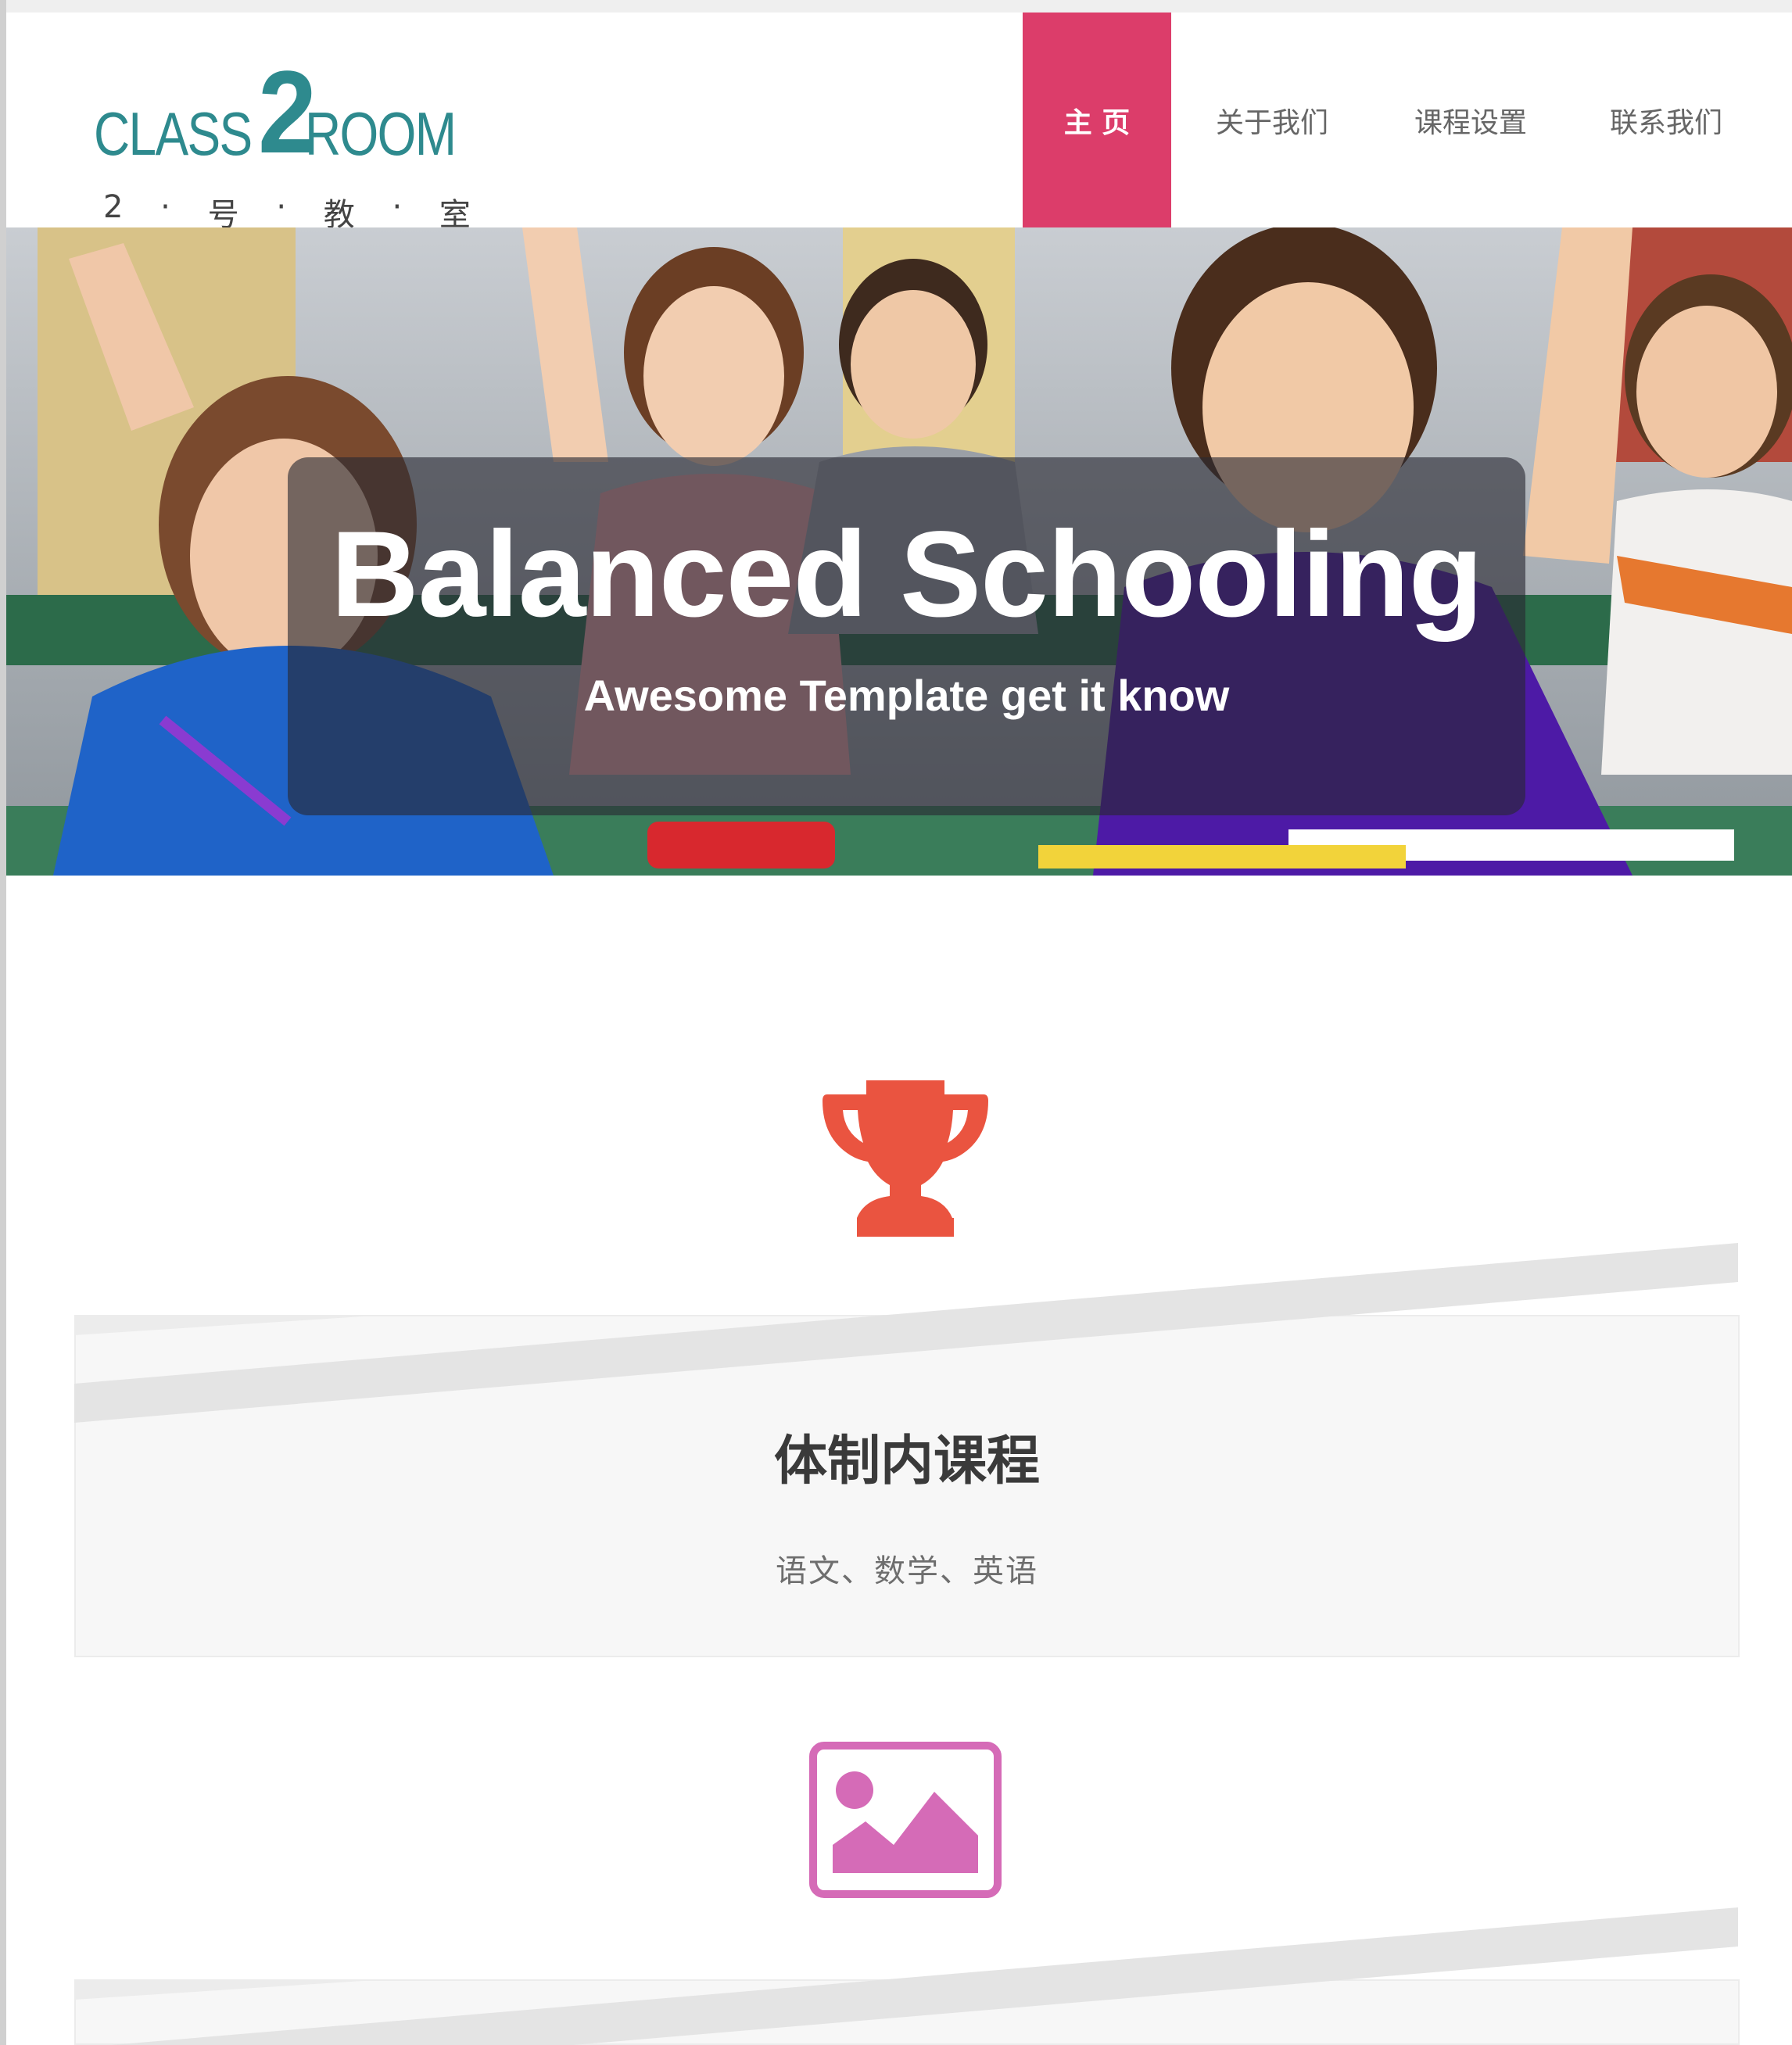 This screenshot has width=1792, height=2045. I want to click on browser-left-edge, so click(3, 1022).